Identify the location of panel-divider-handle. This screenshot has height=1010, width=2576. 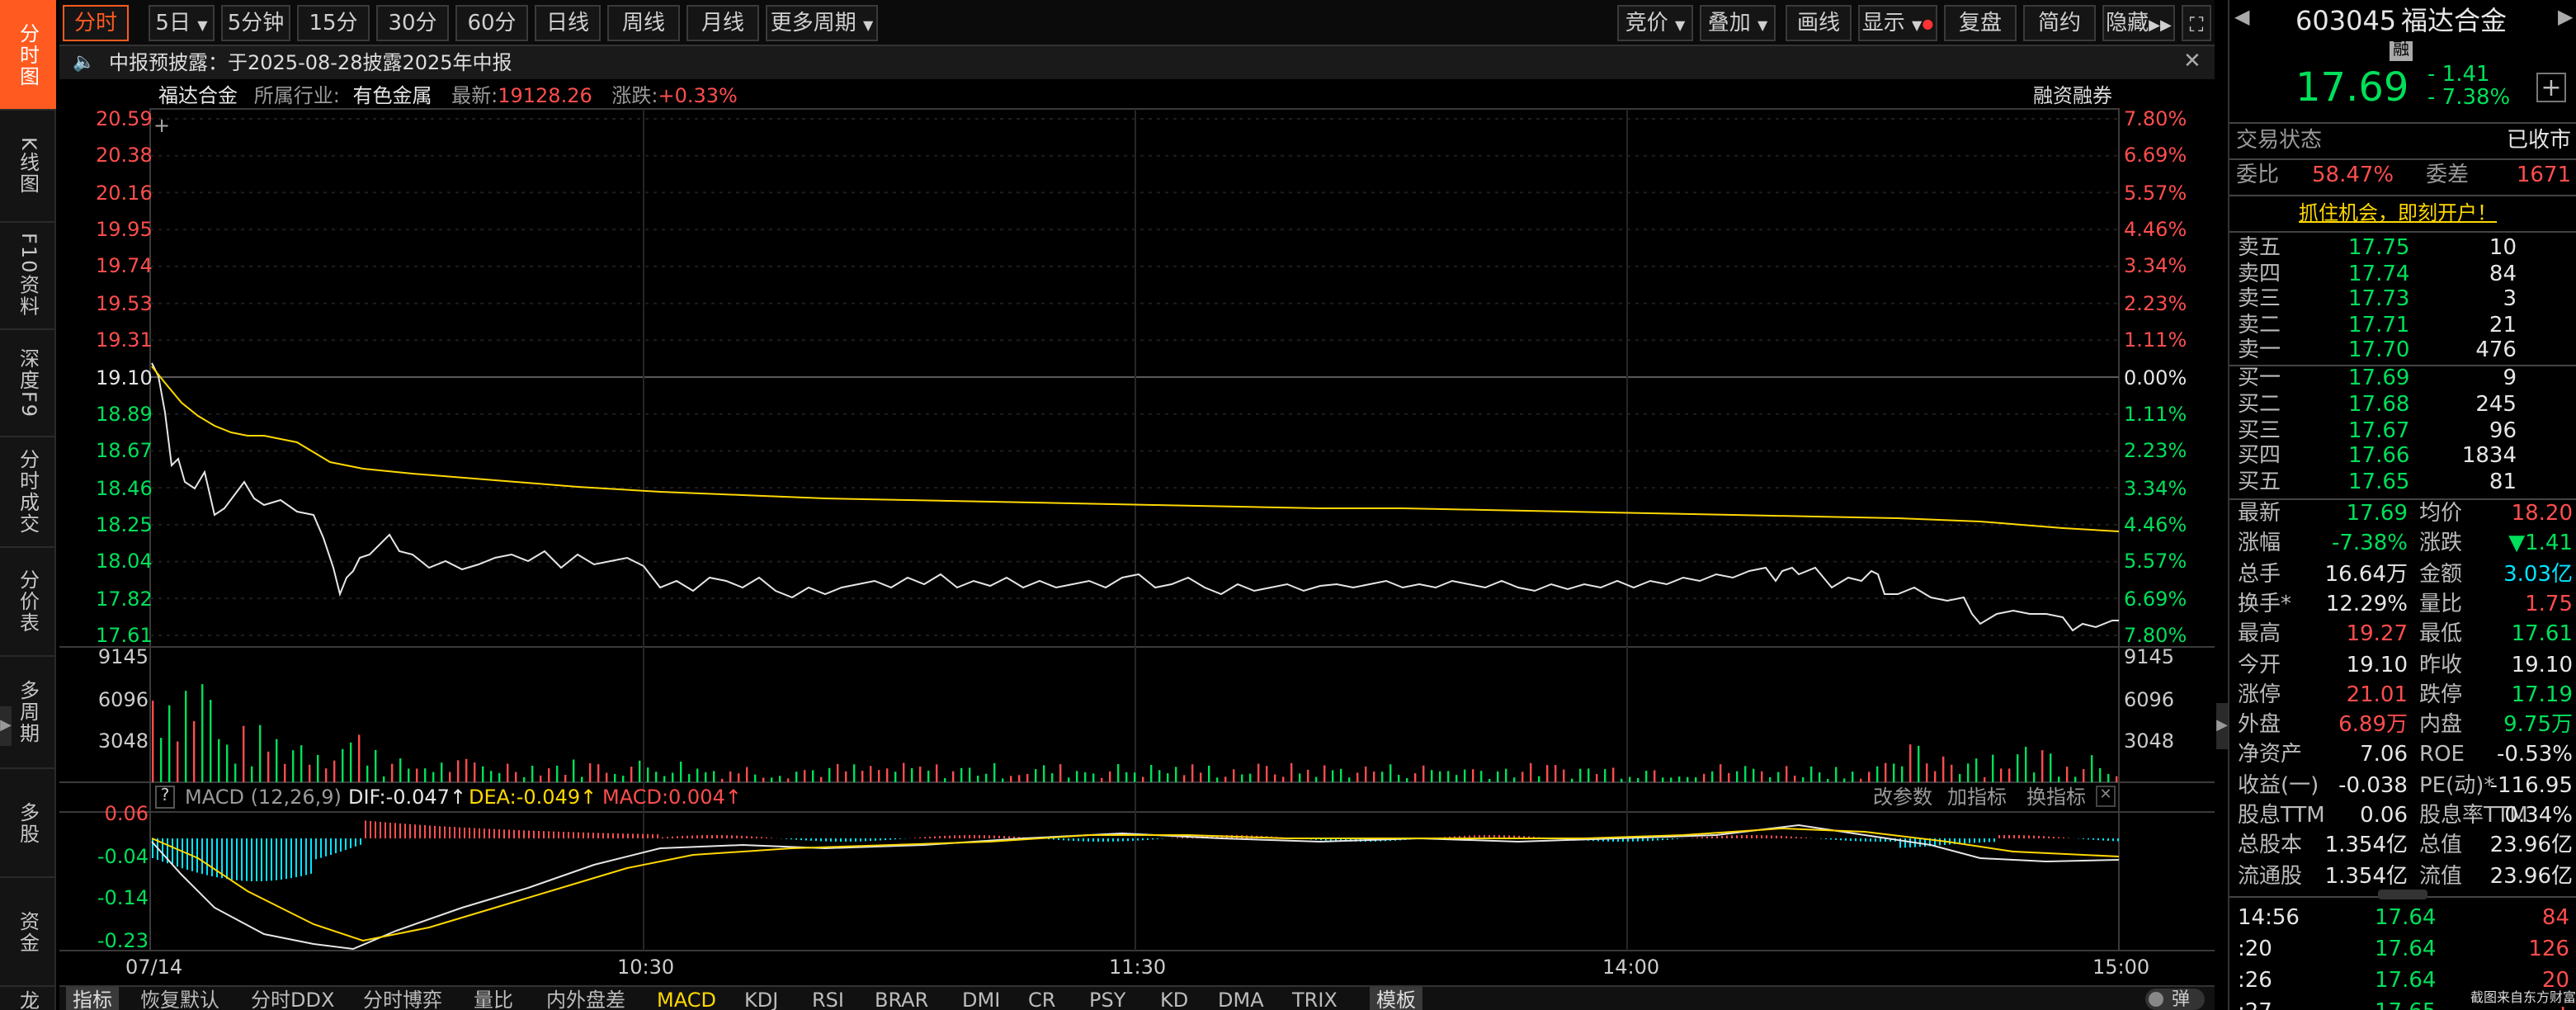
(2402, 894).